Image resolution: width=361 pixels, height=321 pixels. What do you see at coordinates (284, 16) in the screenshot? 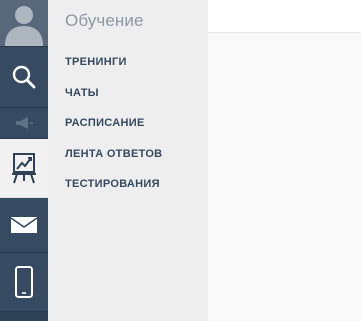
I see `top-bar` at bounding box center [284, 16].